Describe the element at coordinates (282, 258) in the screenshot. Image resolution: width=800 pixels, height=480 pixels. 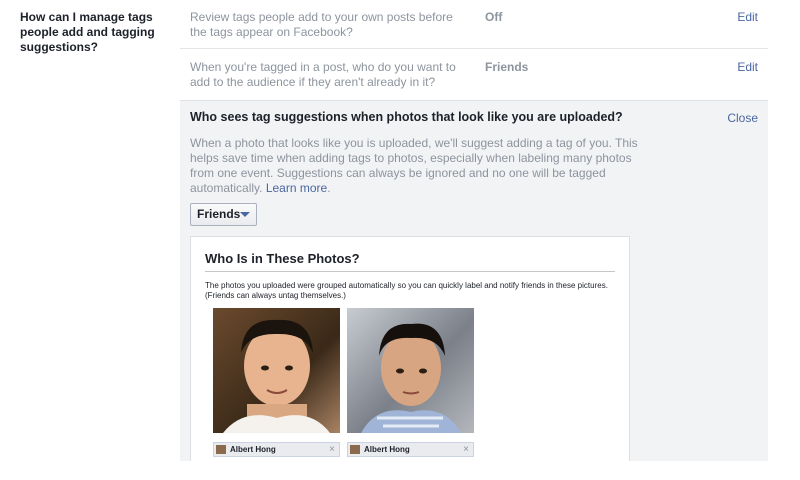
I see `preview-title: Who Is in These Photos?` at that location.